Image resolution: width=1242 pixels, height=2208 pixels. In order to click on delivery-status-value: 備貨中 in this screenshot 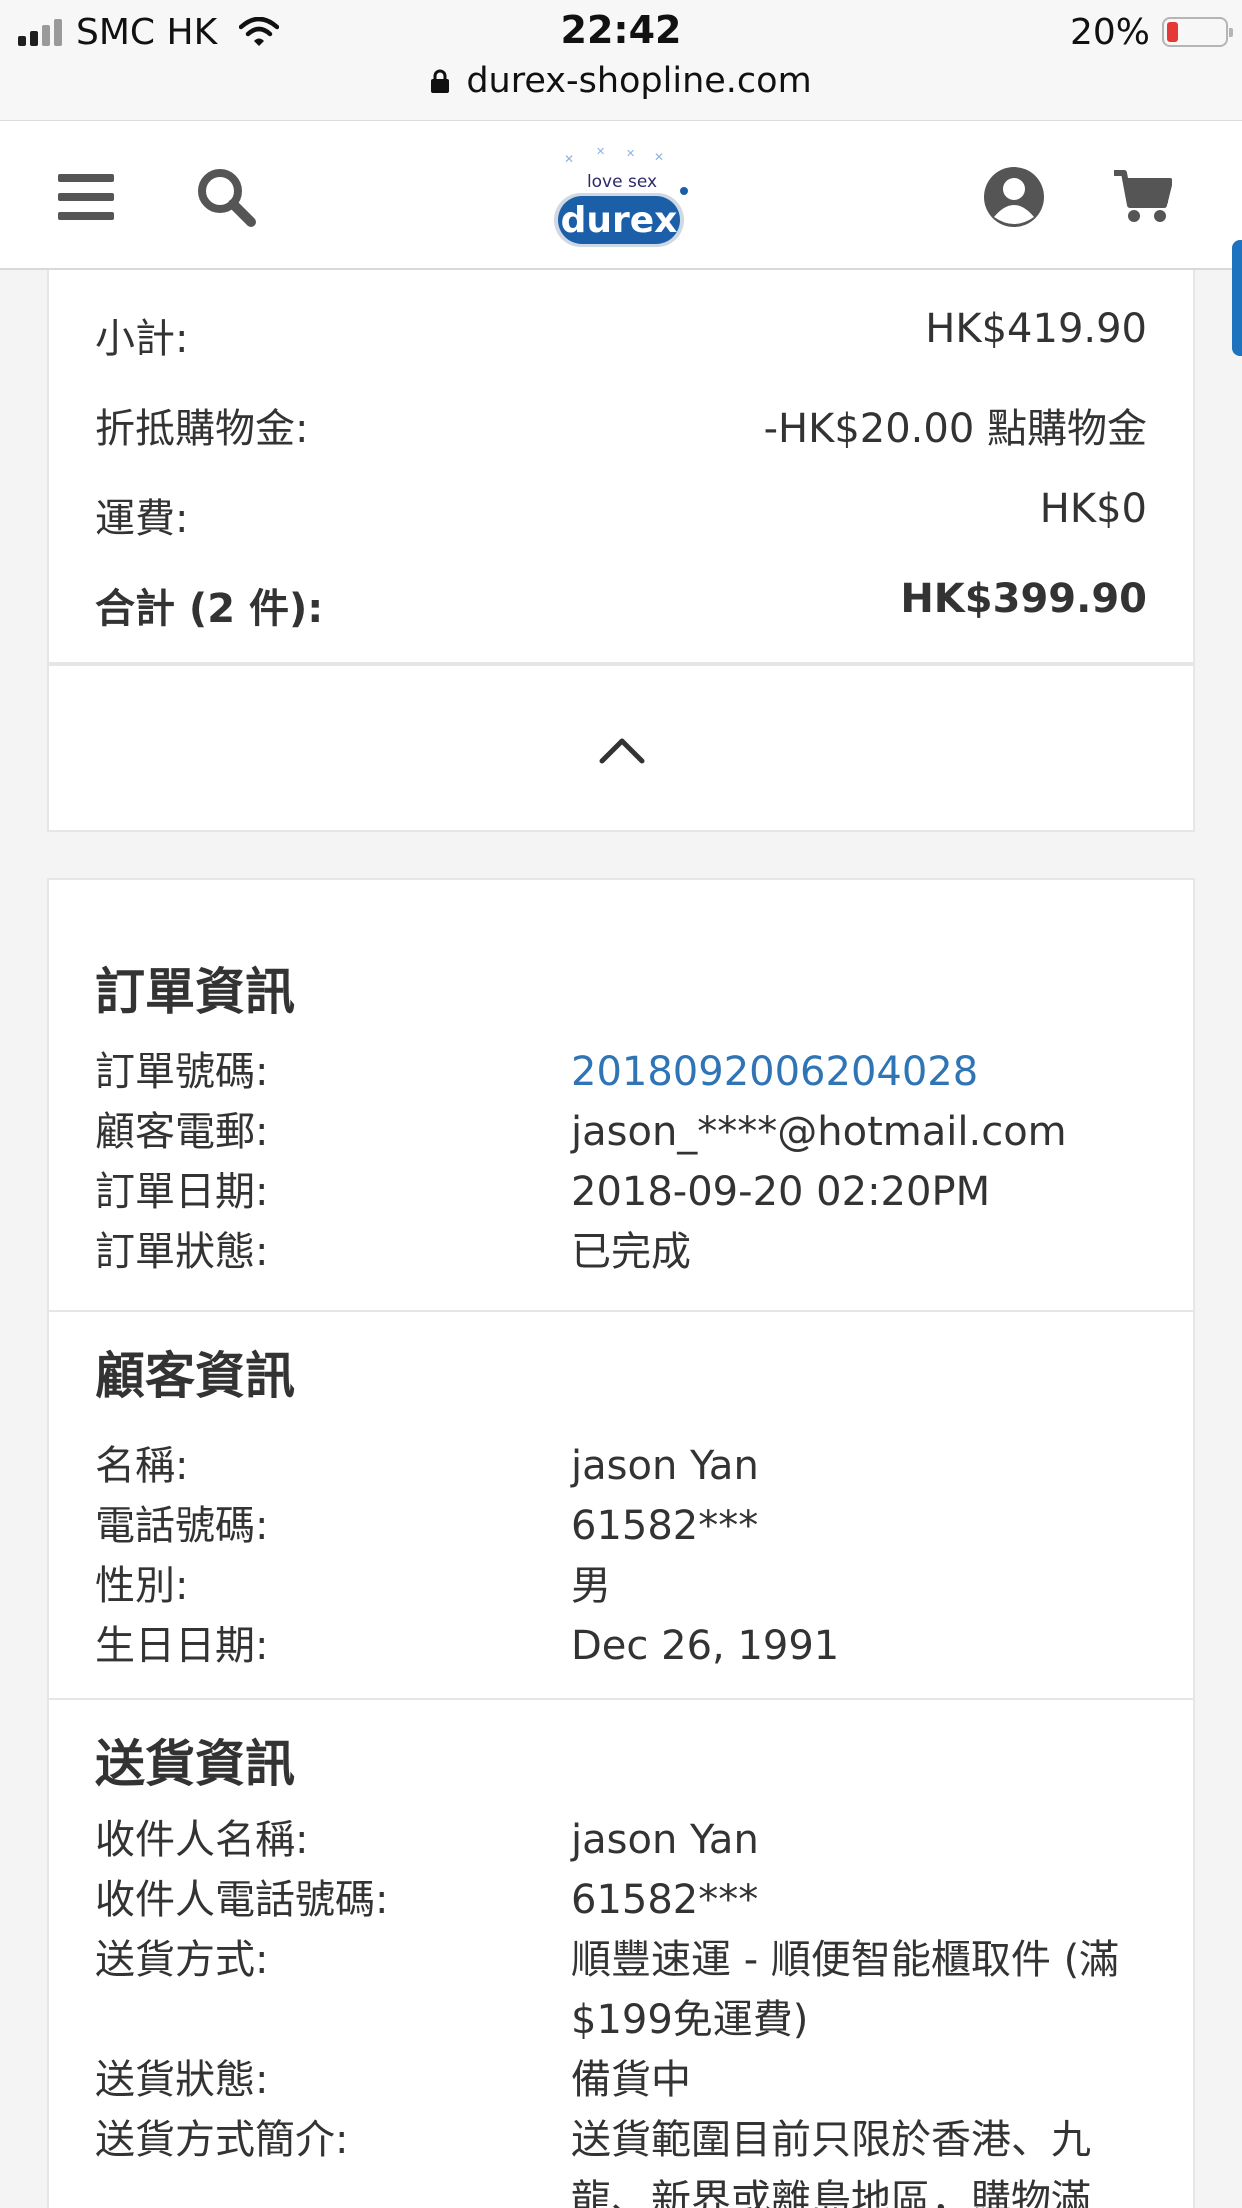, I will do `click(631, 2080)`.